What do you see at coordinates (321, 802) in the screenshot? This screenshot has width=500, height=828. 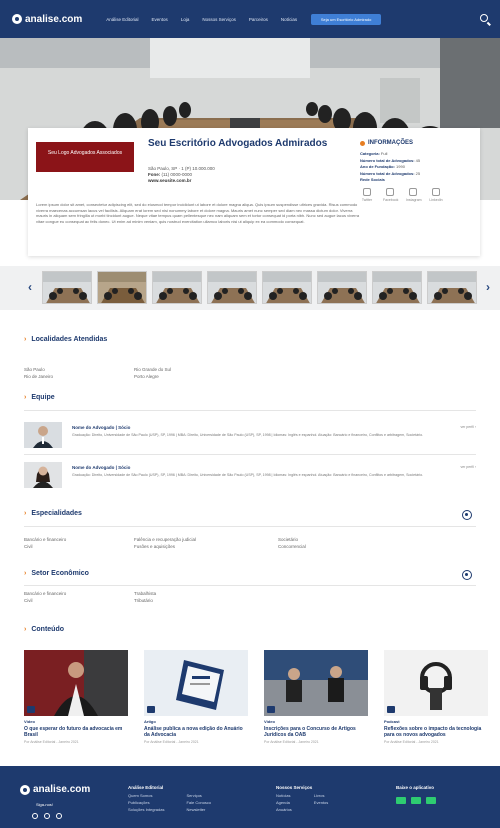 I see `footer-link: Eventos` at bounding box center [321, 802].